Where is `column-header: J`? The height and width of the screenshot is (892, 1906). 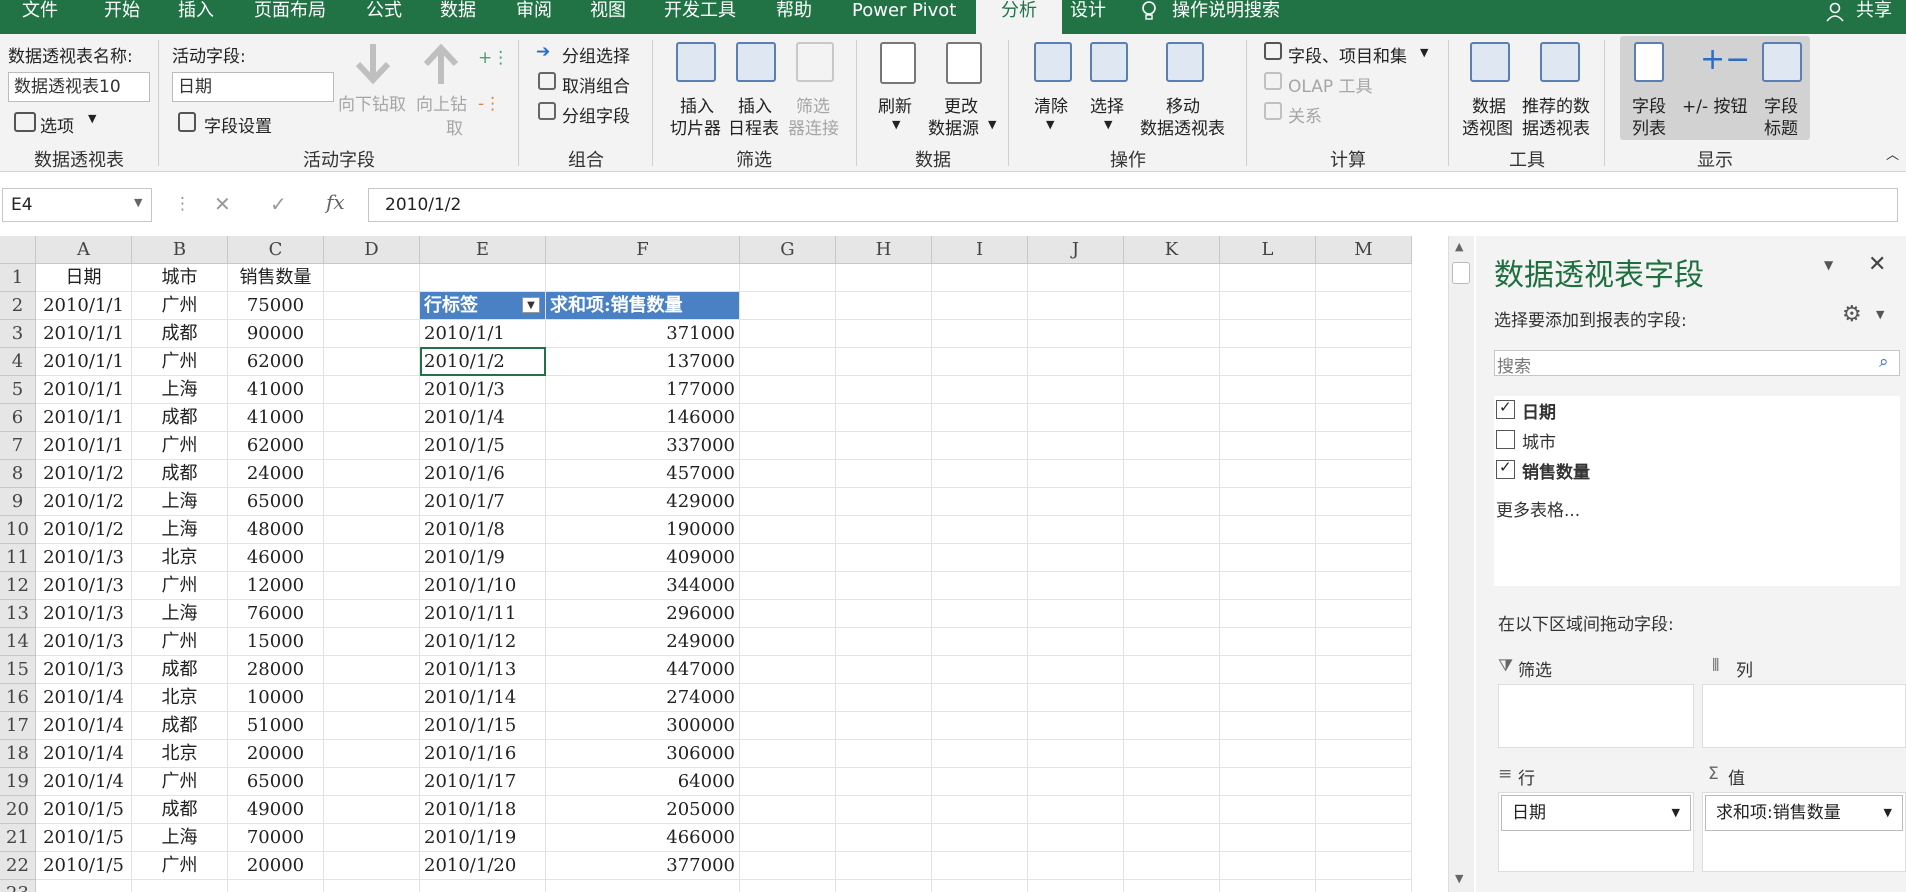 column-header: J is located at coordinates (1076, 250).